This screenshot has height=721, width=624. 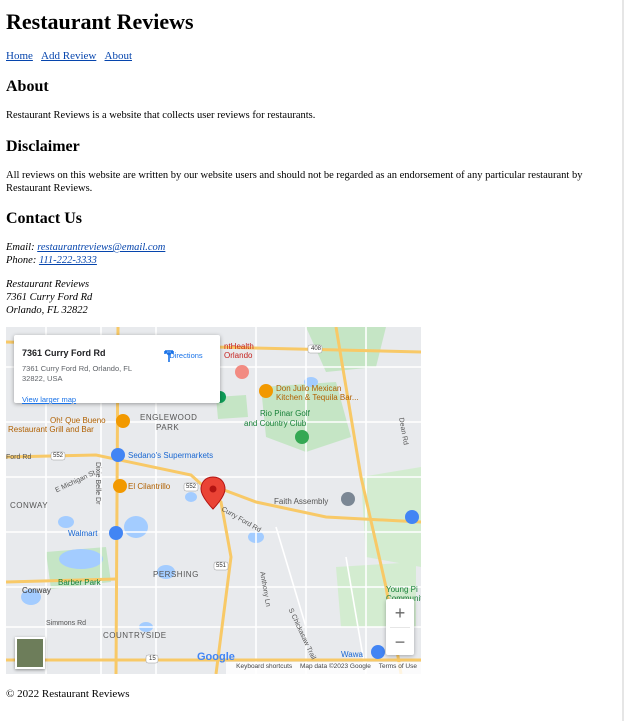 I want to click on nav-about-link: About, so click(x=119, y=56).